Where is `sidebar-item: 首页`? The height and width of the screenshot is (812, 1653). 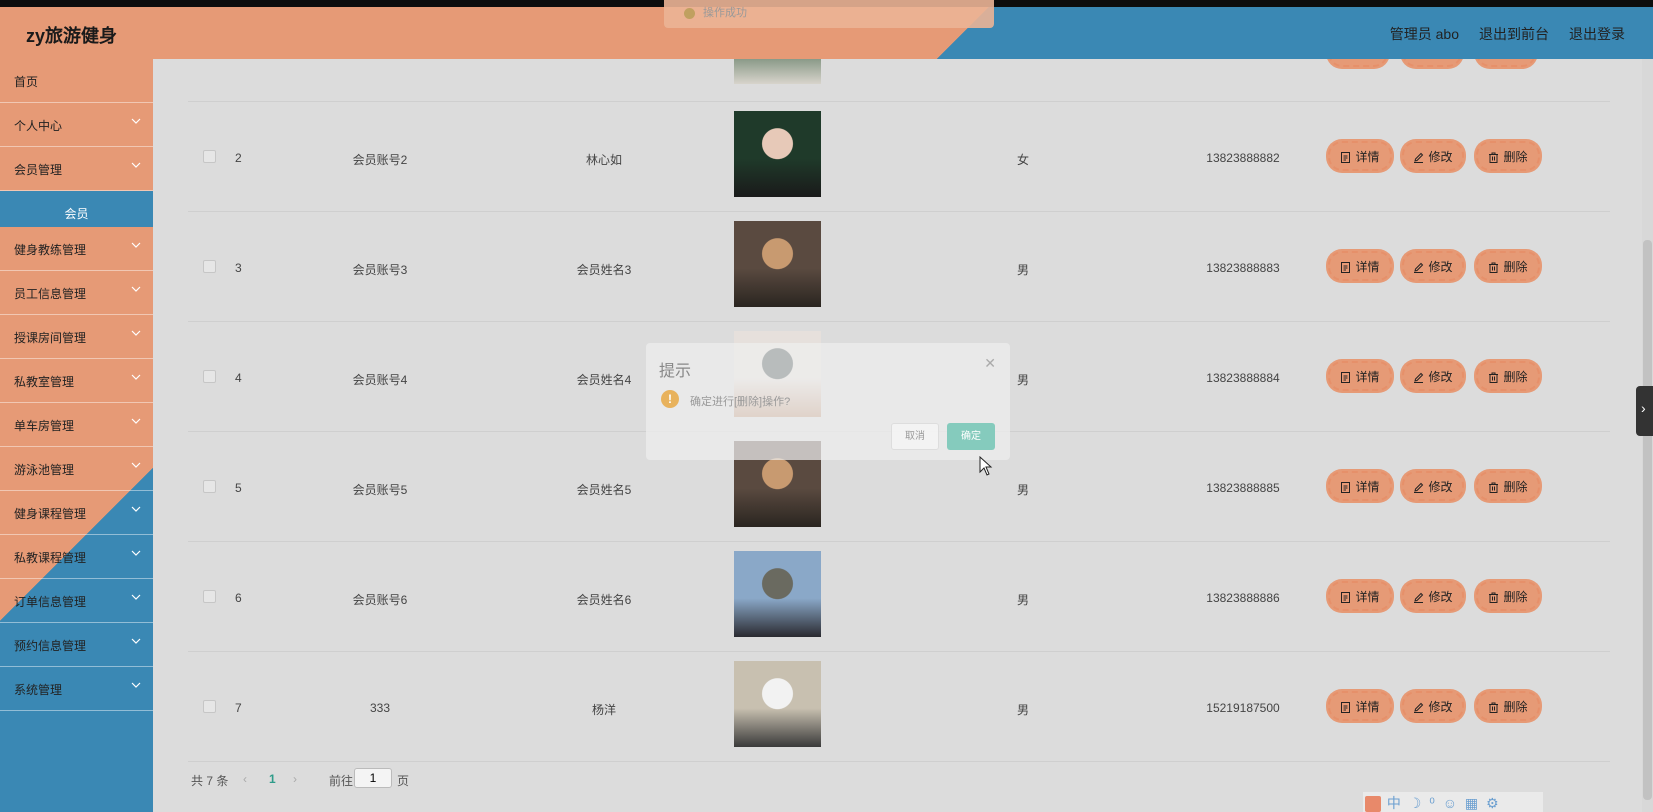 sidebar-item: 首页 is located at coordinates (76, 81).